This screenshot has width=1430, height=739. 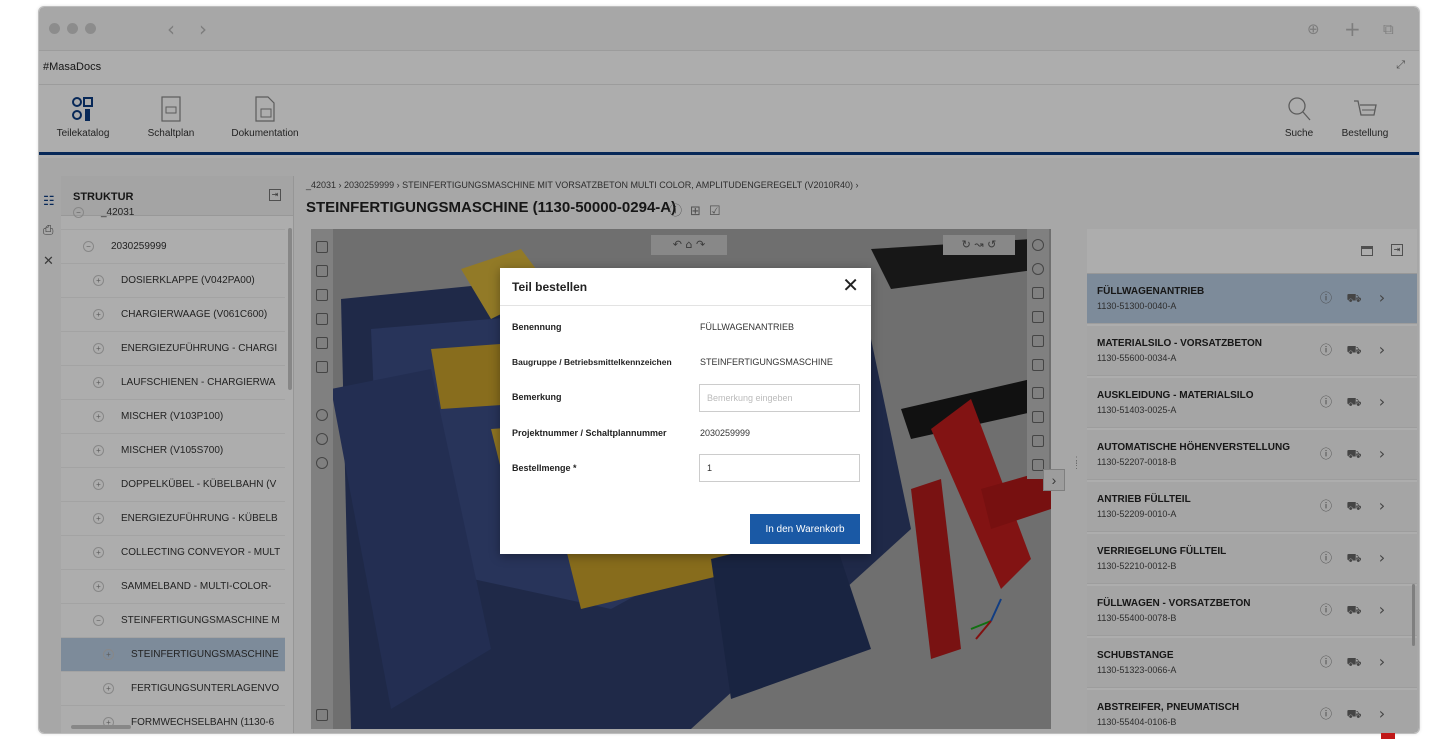 What do you see at coordinates (537, 327) in the screenshot?
I see `benennung-label: Benennung` at bounding box center [537, 327].